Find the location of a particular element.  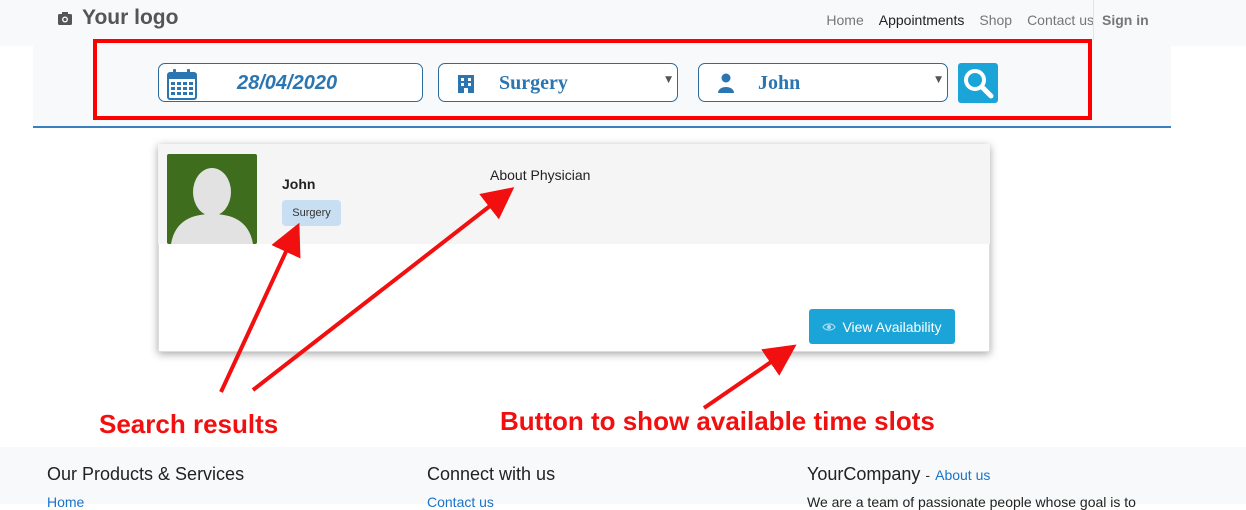

footer-home-link: Home is located at coordinates (65, 502).